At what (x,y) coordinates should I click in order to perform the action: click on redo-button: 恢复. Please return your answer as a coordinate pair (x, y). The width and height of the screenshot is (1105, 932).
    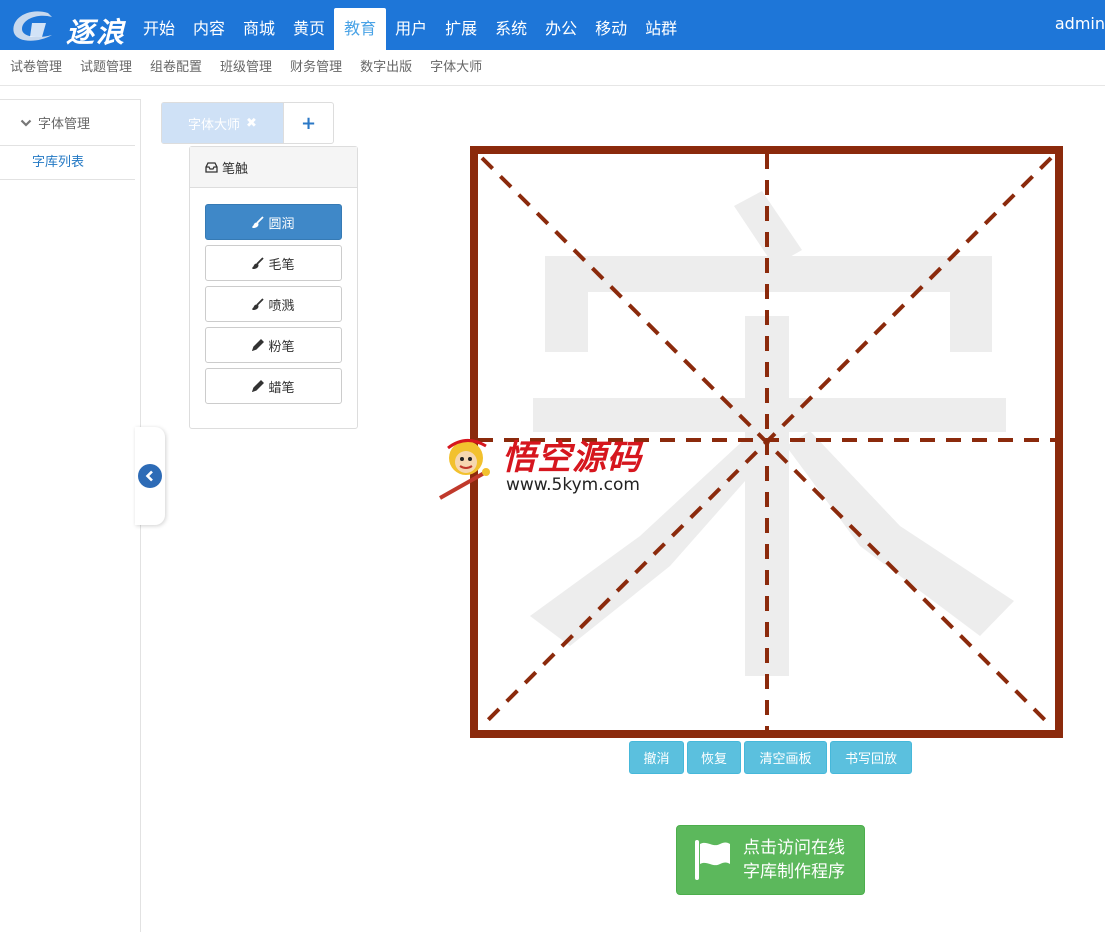
    Looking at the image, I should click on (714, 757).